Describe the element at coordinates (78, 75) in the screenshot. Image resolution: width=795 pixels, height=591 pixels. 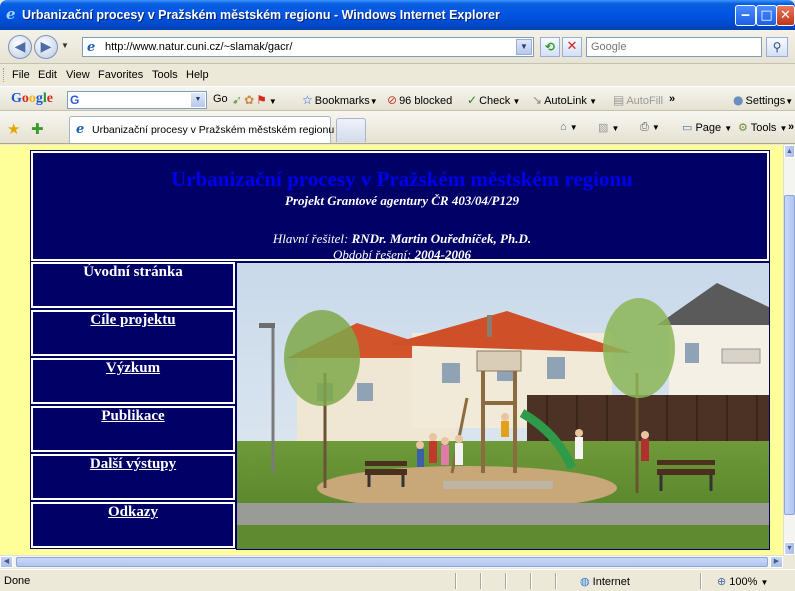
I see `menu-view: View` at that location.